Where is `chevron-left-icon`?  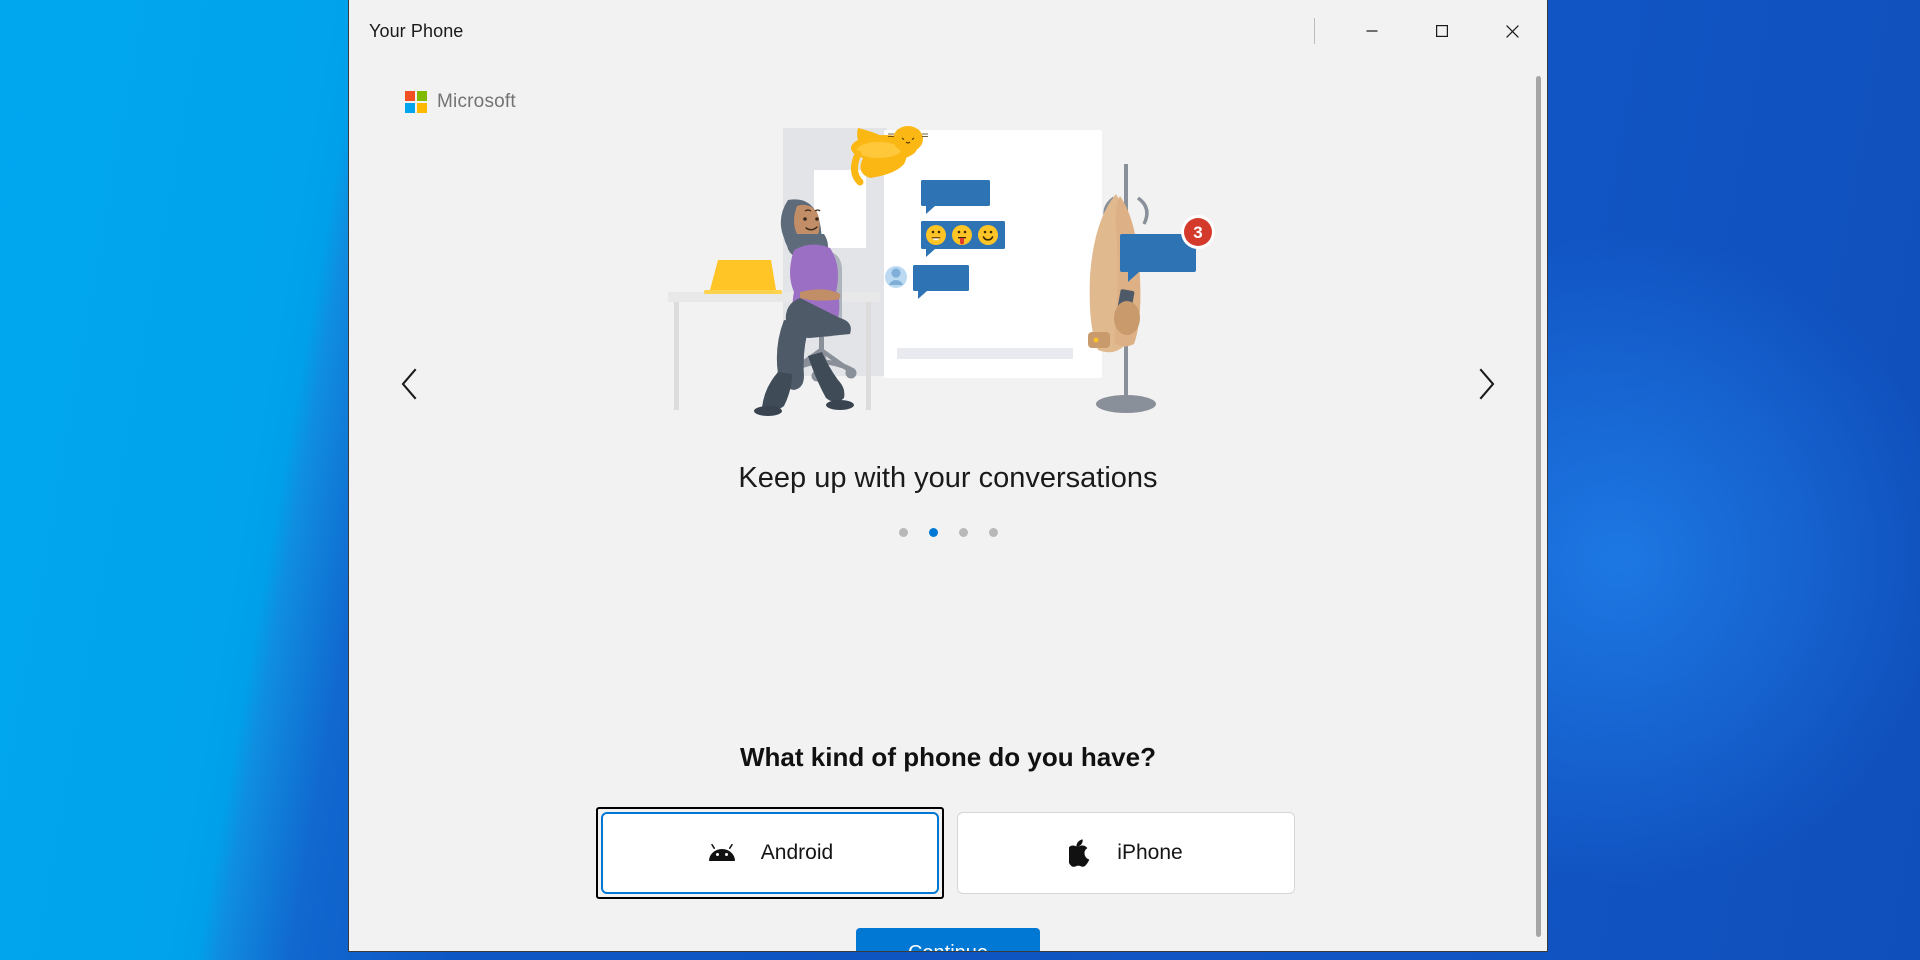
chevron-left-icon is located at coordinates (409, 384).